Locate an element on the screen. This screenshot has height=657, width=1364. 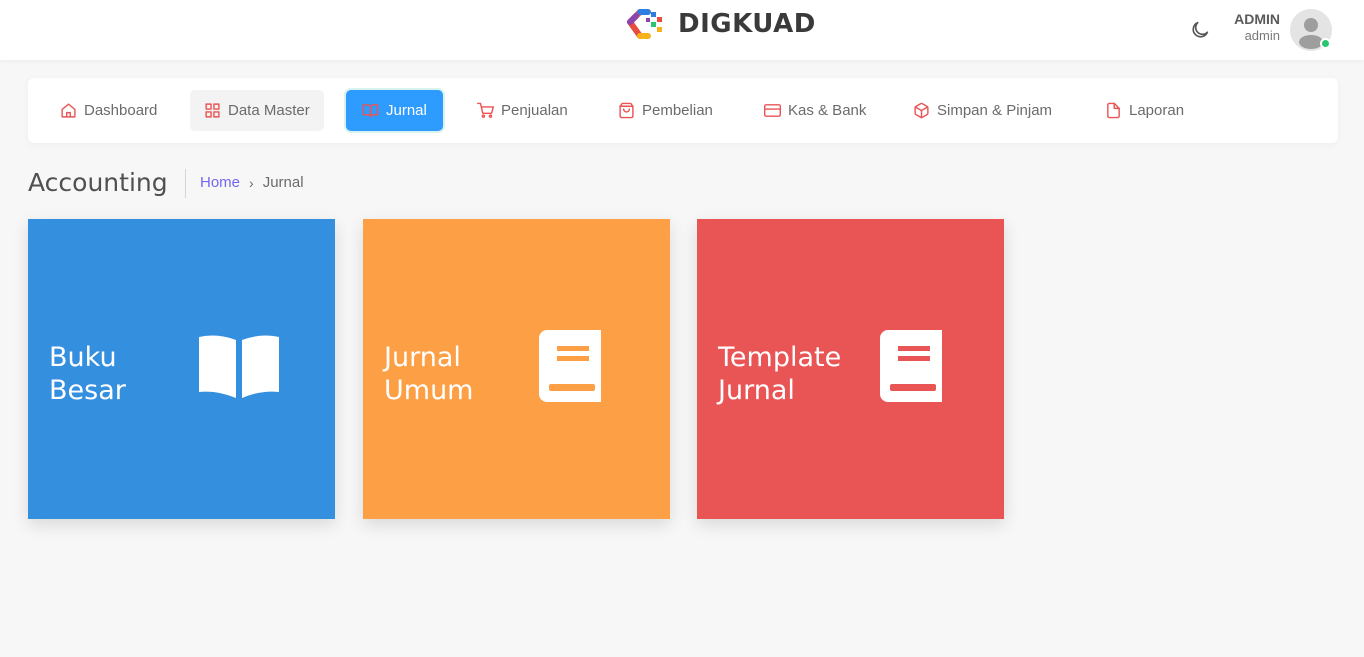
card-title: Template Jurnal is located at coordinates (779, 374).